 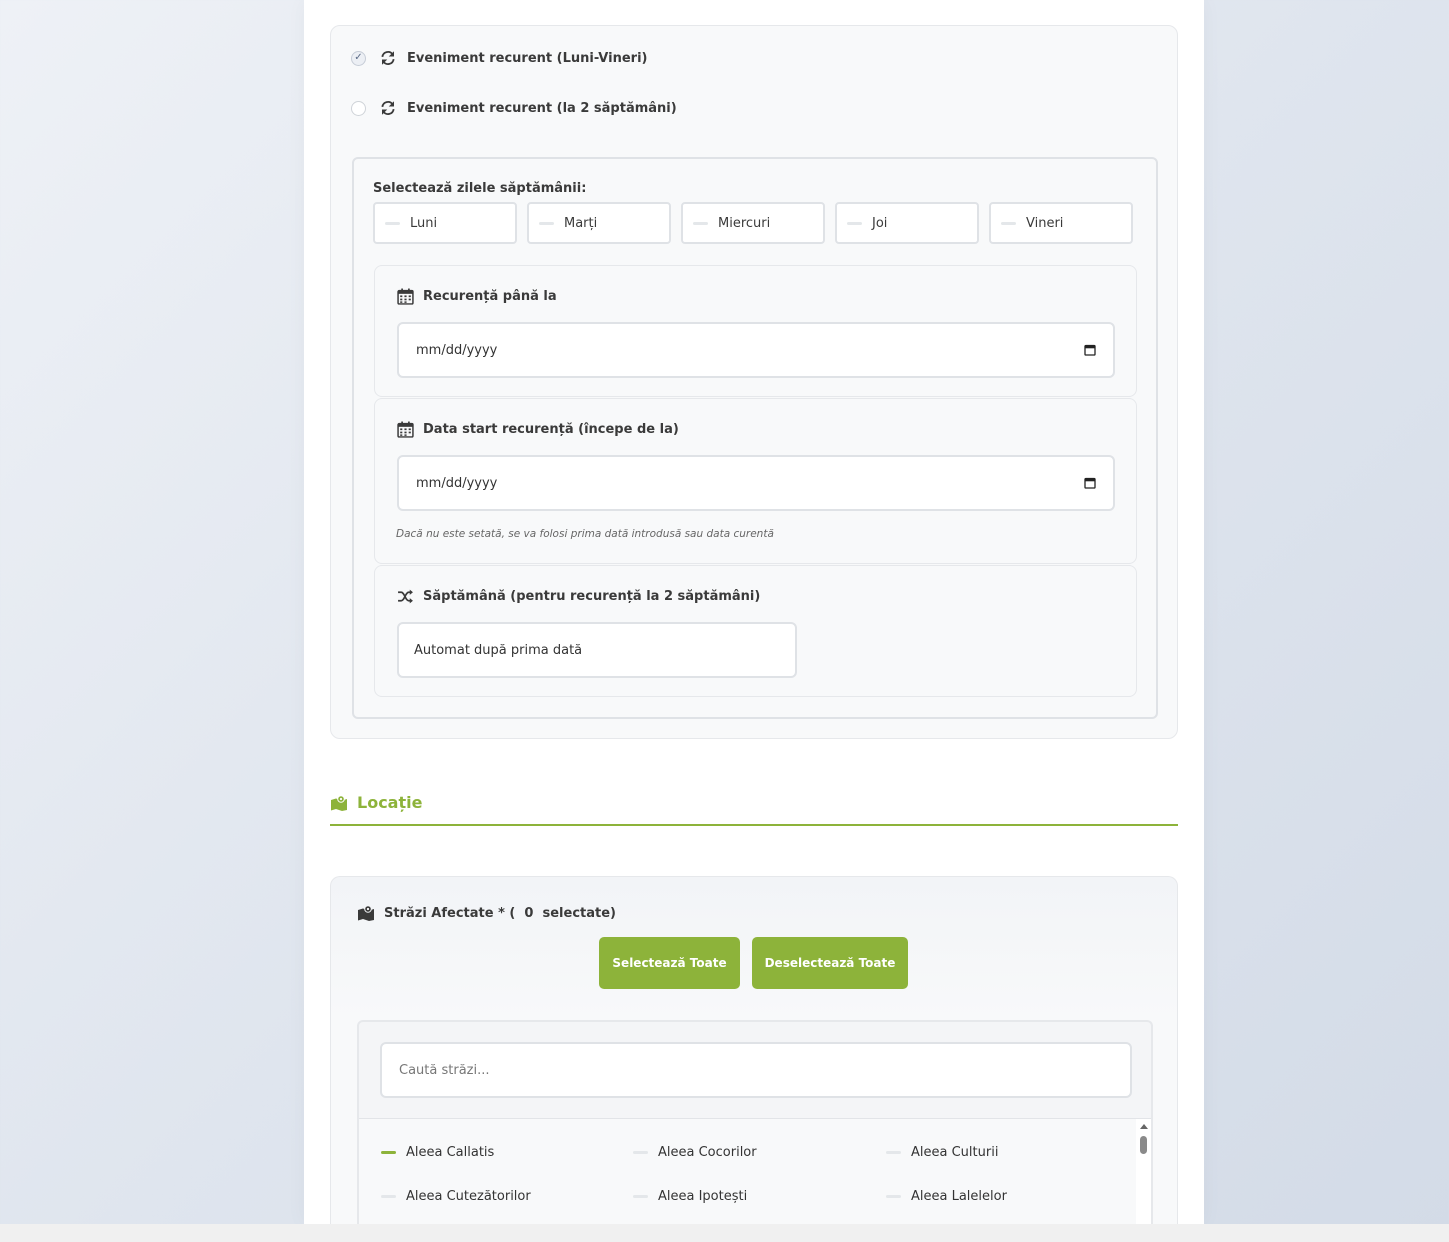 What do you see at coordinates (542, 108) in the screenshot?
I see `radio-biweekly-label: Eveniment recurent (la 2 săptămâni)` at bounding box center [542, 108].